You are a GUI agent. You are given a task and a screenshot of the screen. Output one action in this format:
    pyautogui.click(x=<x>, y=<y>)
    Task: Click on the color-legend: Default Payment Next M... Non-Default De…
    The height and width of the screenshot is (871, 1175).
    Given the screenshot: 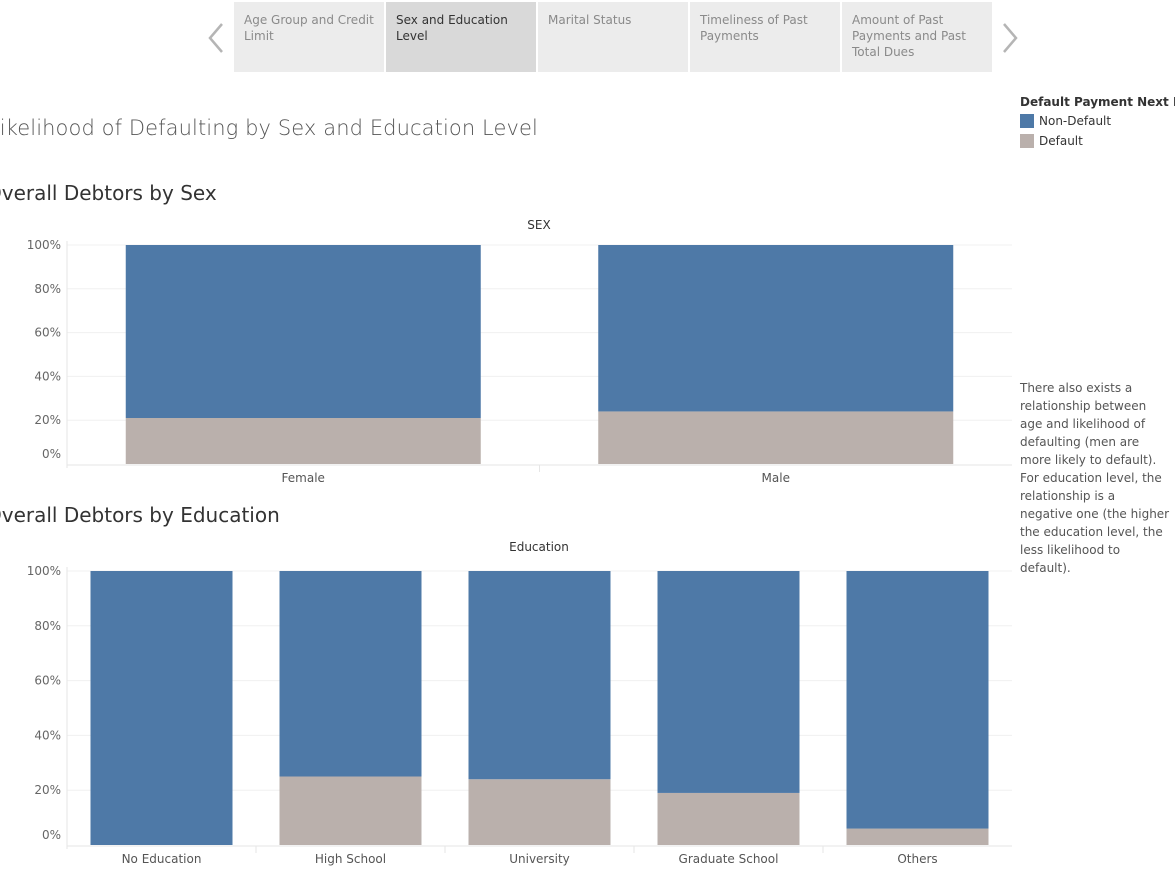 What is the action you would take?
    pyautogui.click(x=1097, y=122)
    